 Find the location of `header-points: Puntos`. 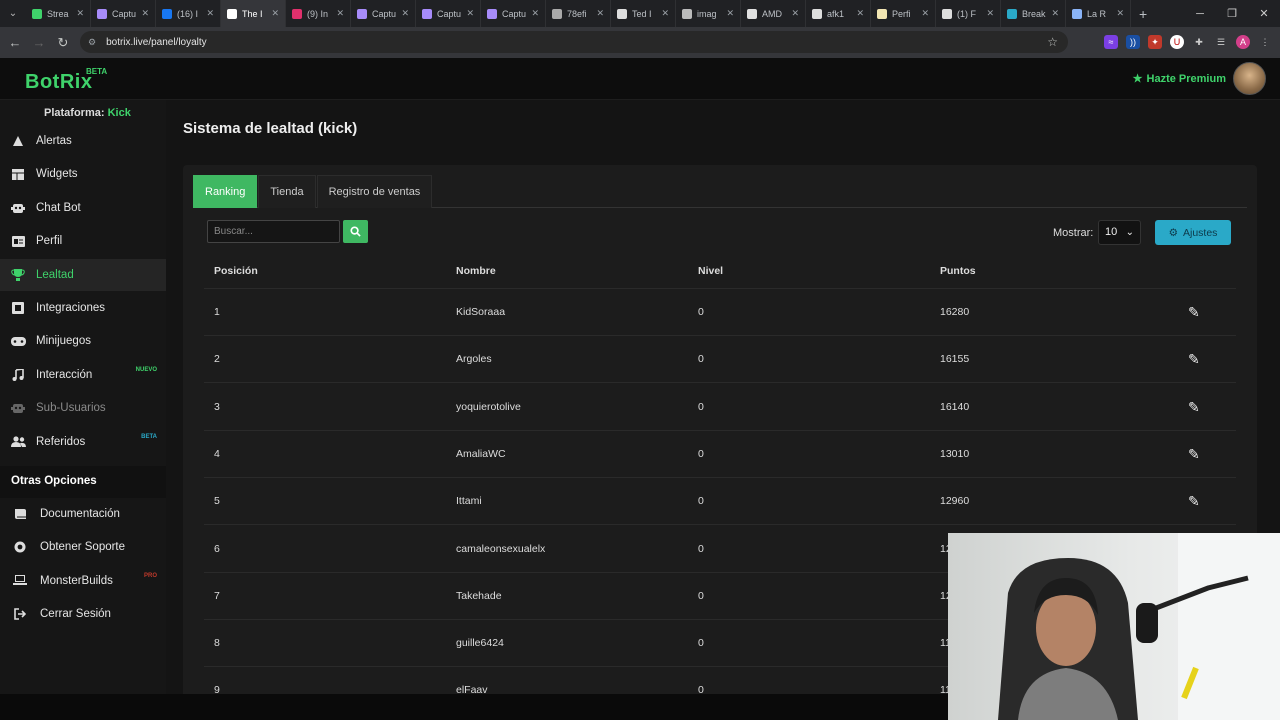

header-points: Puntos is located at coordinates (958, 271).